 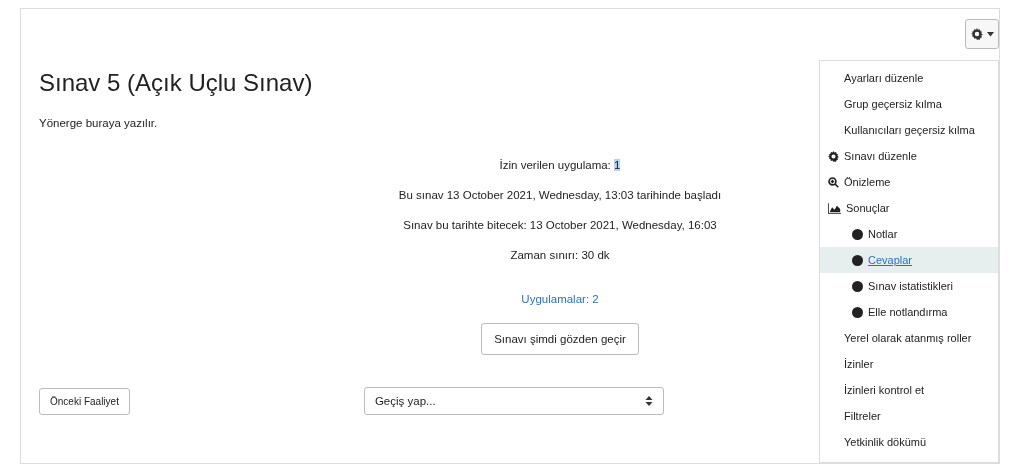 What do you see at coordinates (909, 78) in the screenshot?
I see `menu-item: Ayarları düzenle` at bounding box center [909, 78].